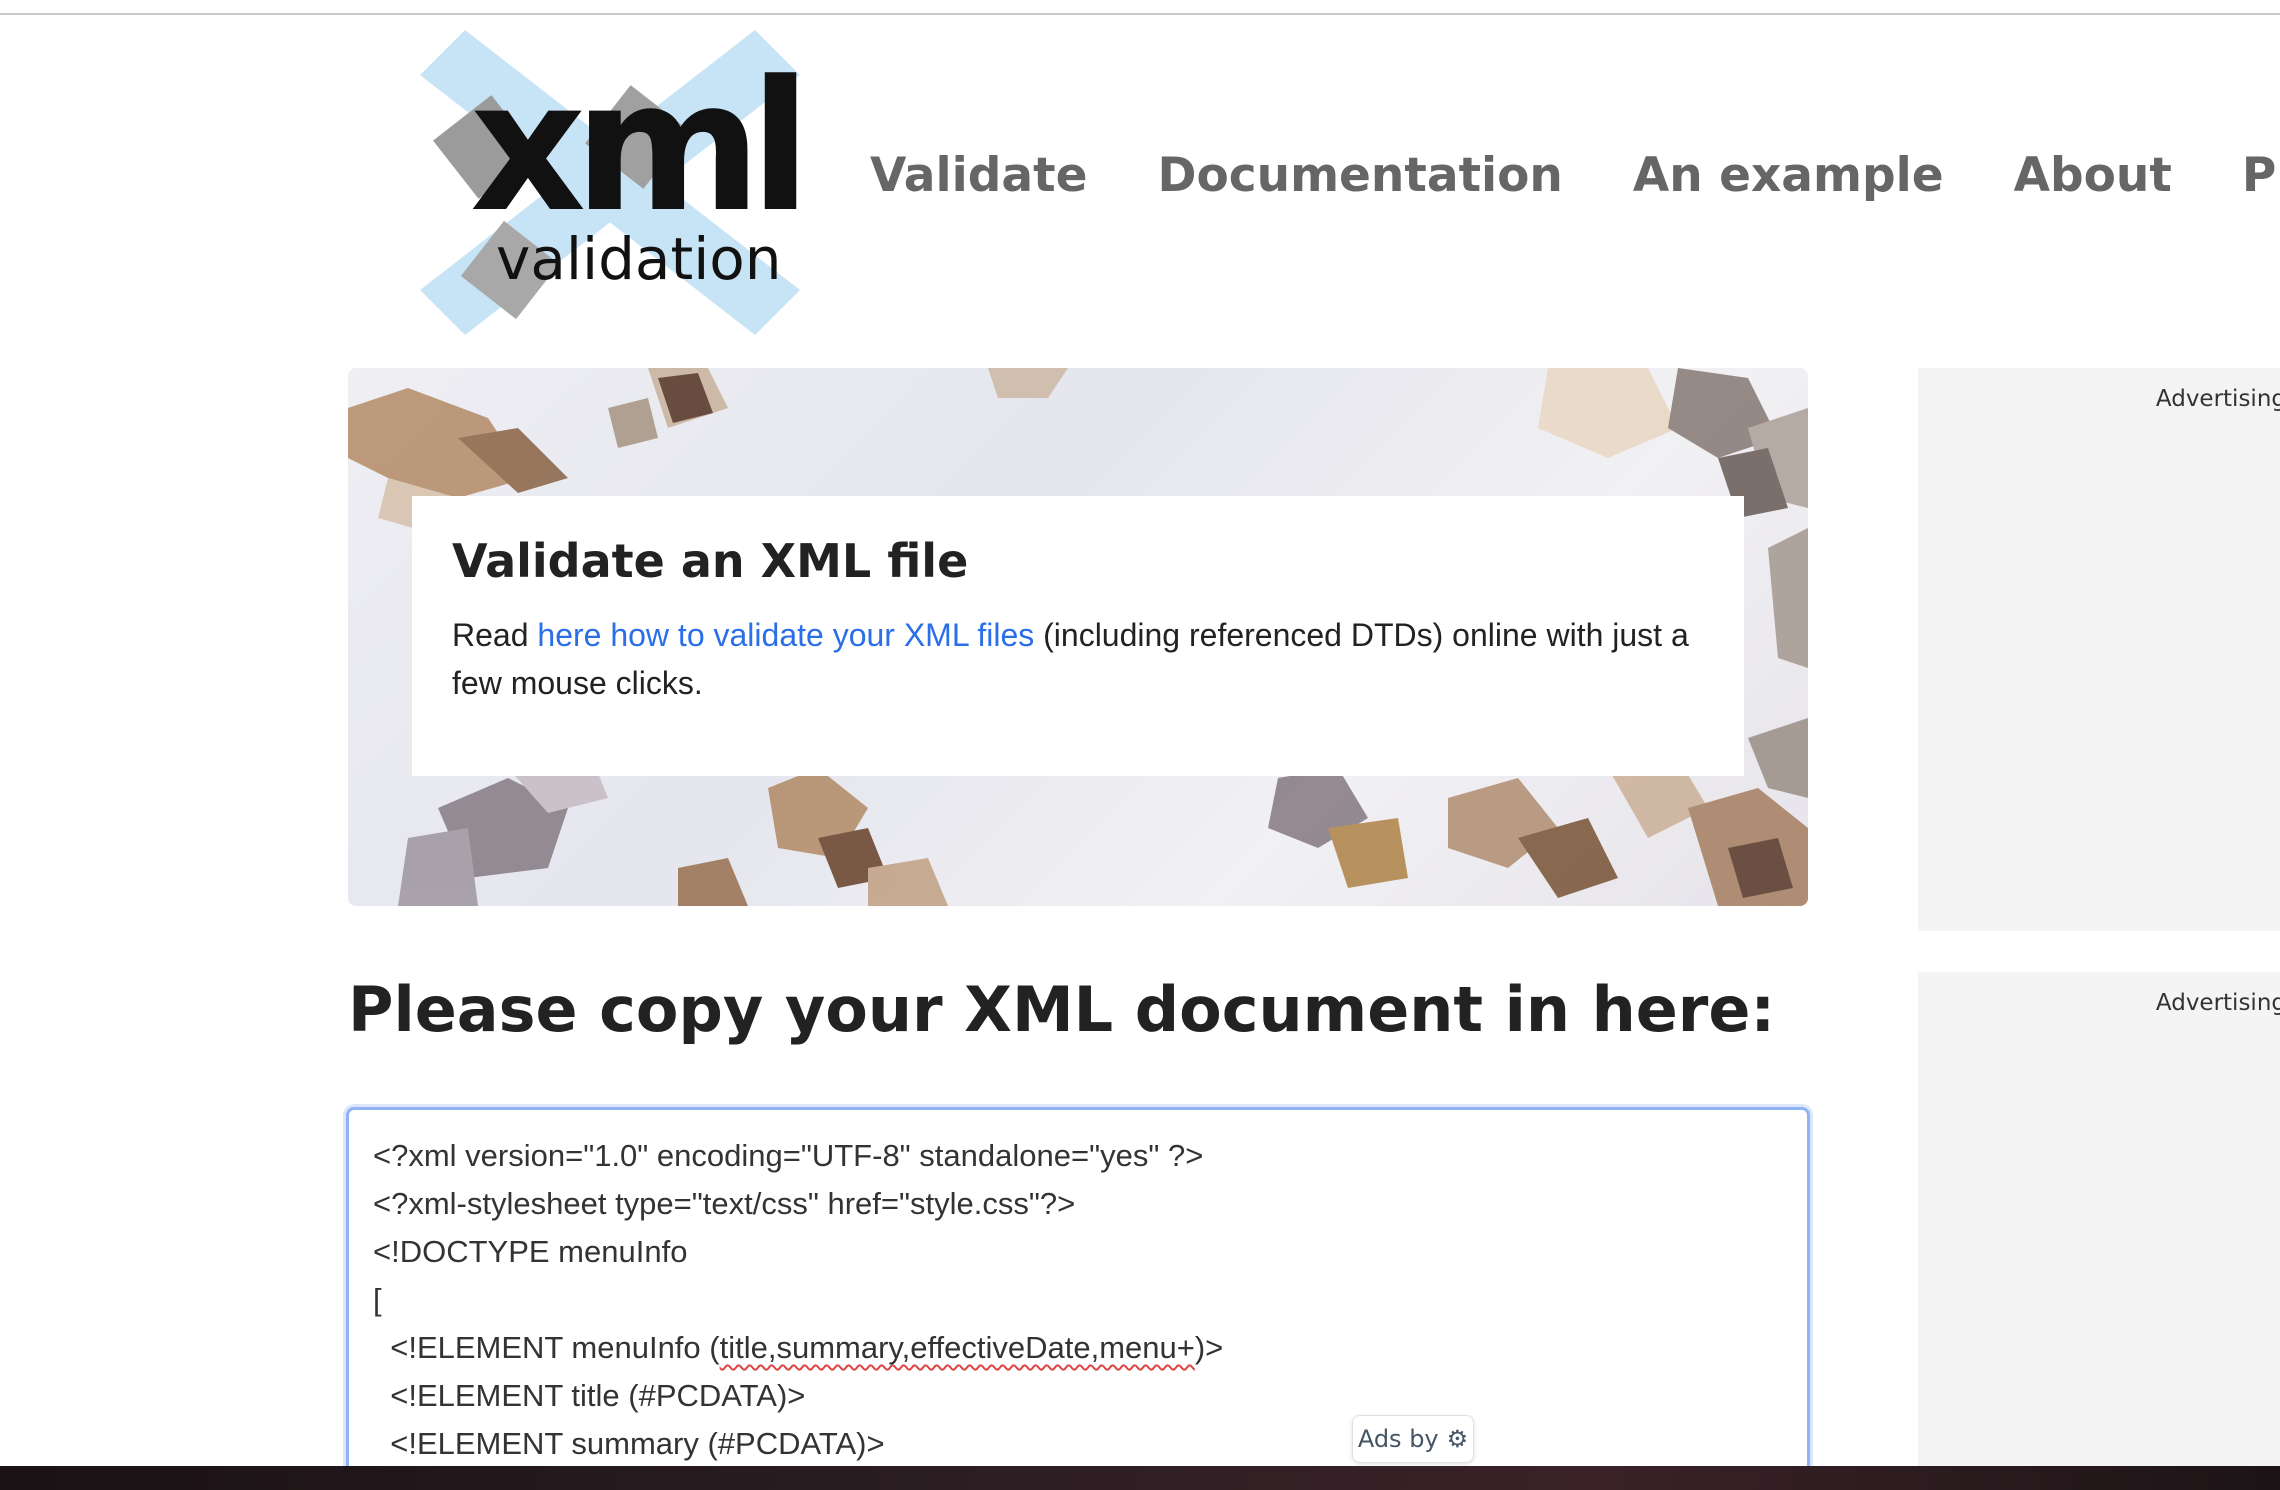 The height and width of the screenshot is (1490, 2280). I want to click on hero-text-before: Read, so click(495, 635).